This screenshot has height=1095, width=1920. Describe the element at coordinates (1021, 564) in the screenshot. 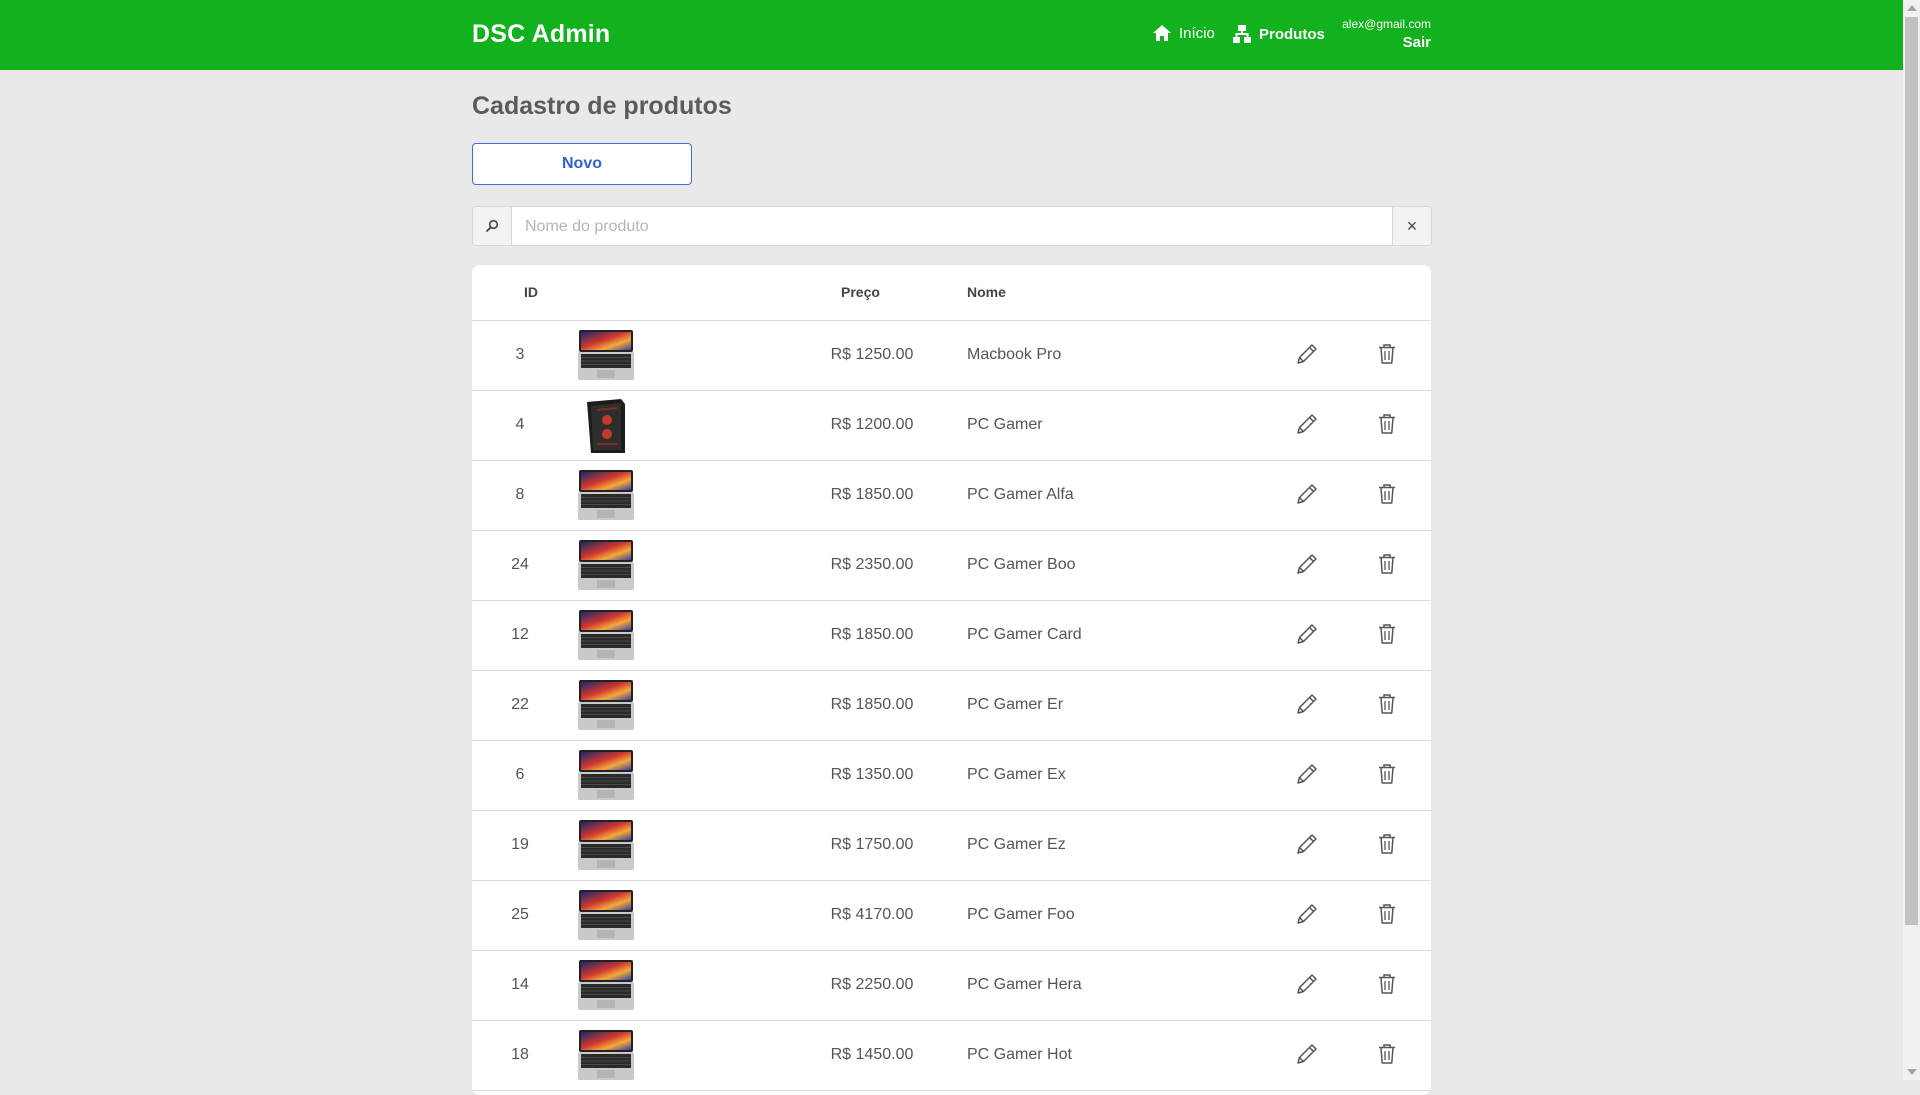

I see `cell-name: PC Gamer Boo` at that location.